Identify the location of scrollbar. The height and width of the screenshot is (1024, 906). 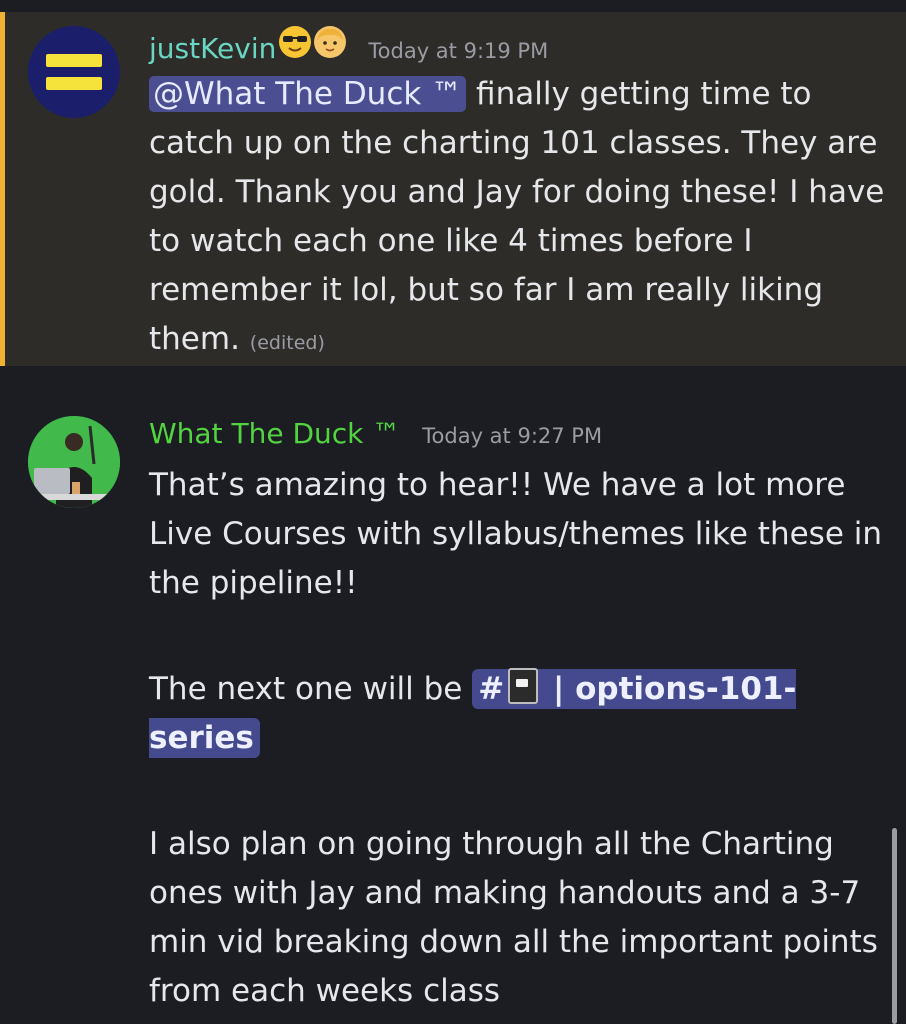
(894, 926).